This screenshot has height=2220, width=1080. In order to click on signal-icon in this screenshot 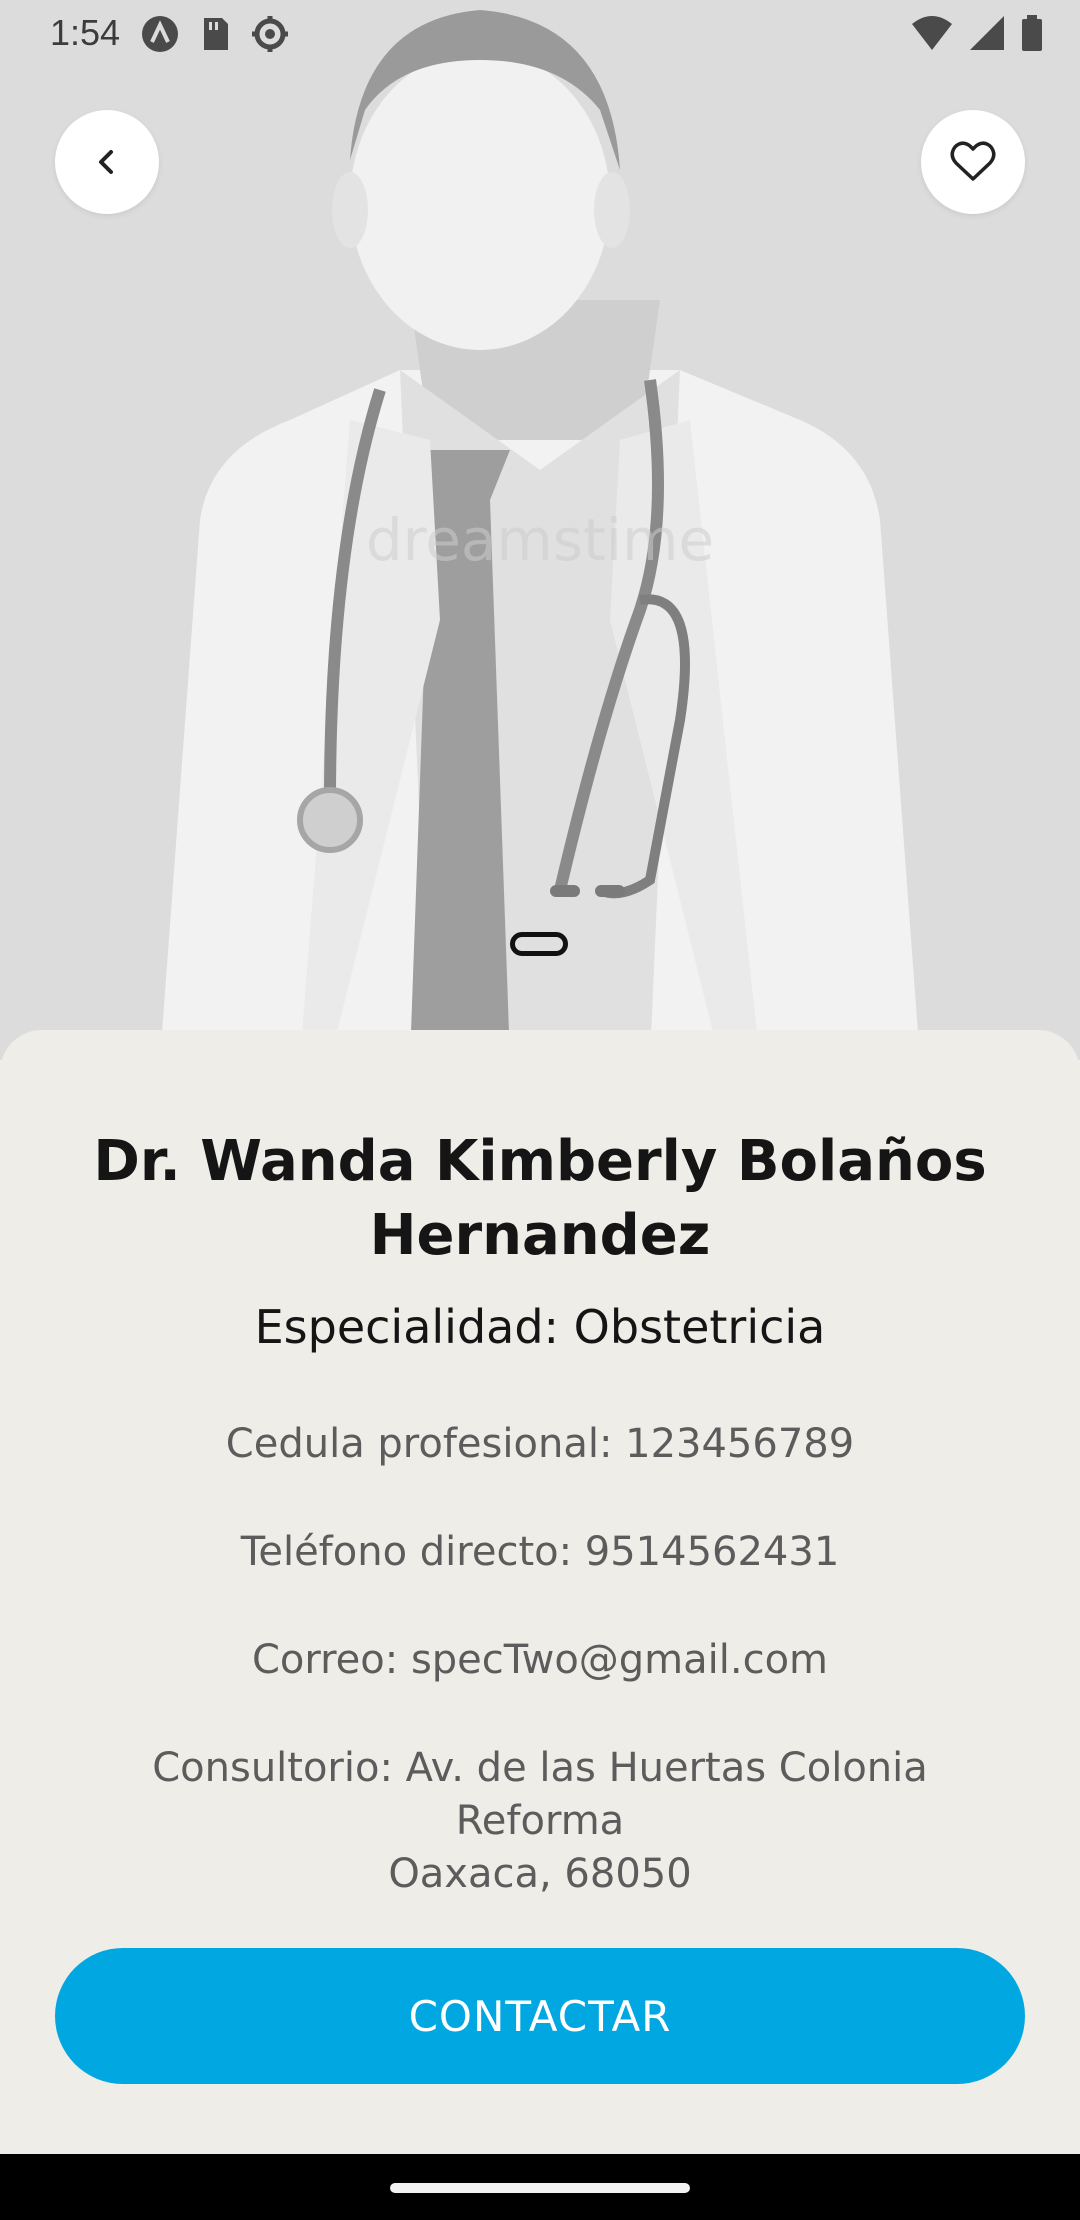, I will do `click(987, 33)`.